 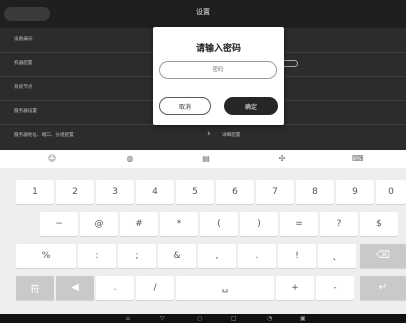 I want to click on key-enumeration-comma: 、, so click(x=337, y=256).